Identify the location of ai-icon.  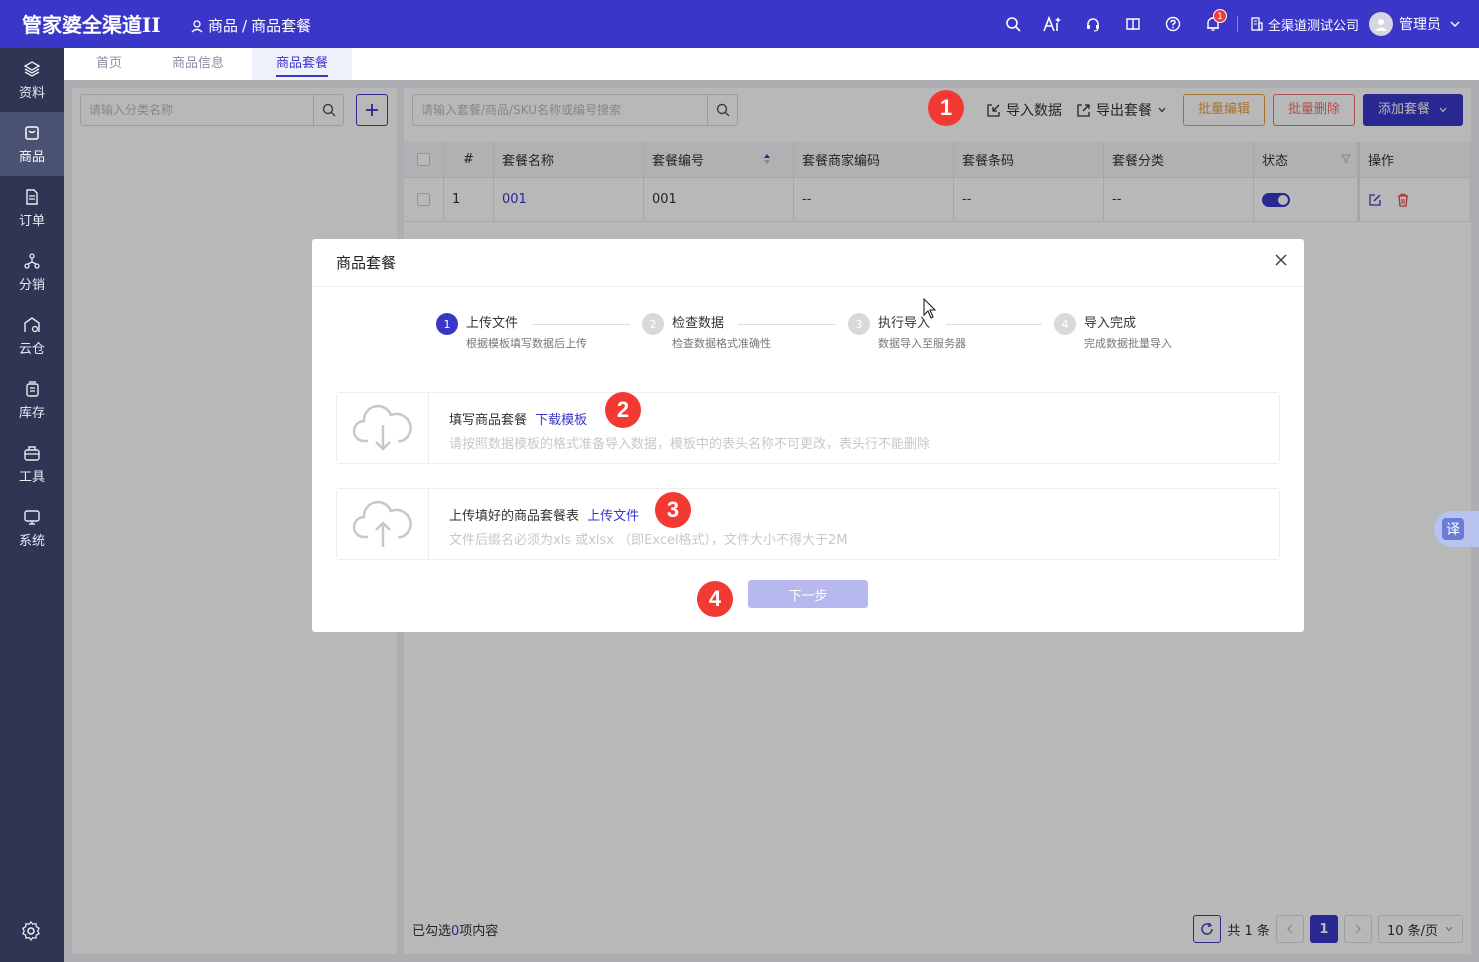
(1052, 24).